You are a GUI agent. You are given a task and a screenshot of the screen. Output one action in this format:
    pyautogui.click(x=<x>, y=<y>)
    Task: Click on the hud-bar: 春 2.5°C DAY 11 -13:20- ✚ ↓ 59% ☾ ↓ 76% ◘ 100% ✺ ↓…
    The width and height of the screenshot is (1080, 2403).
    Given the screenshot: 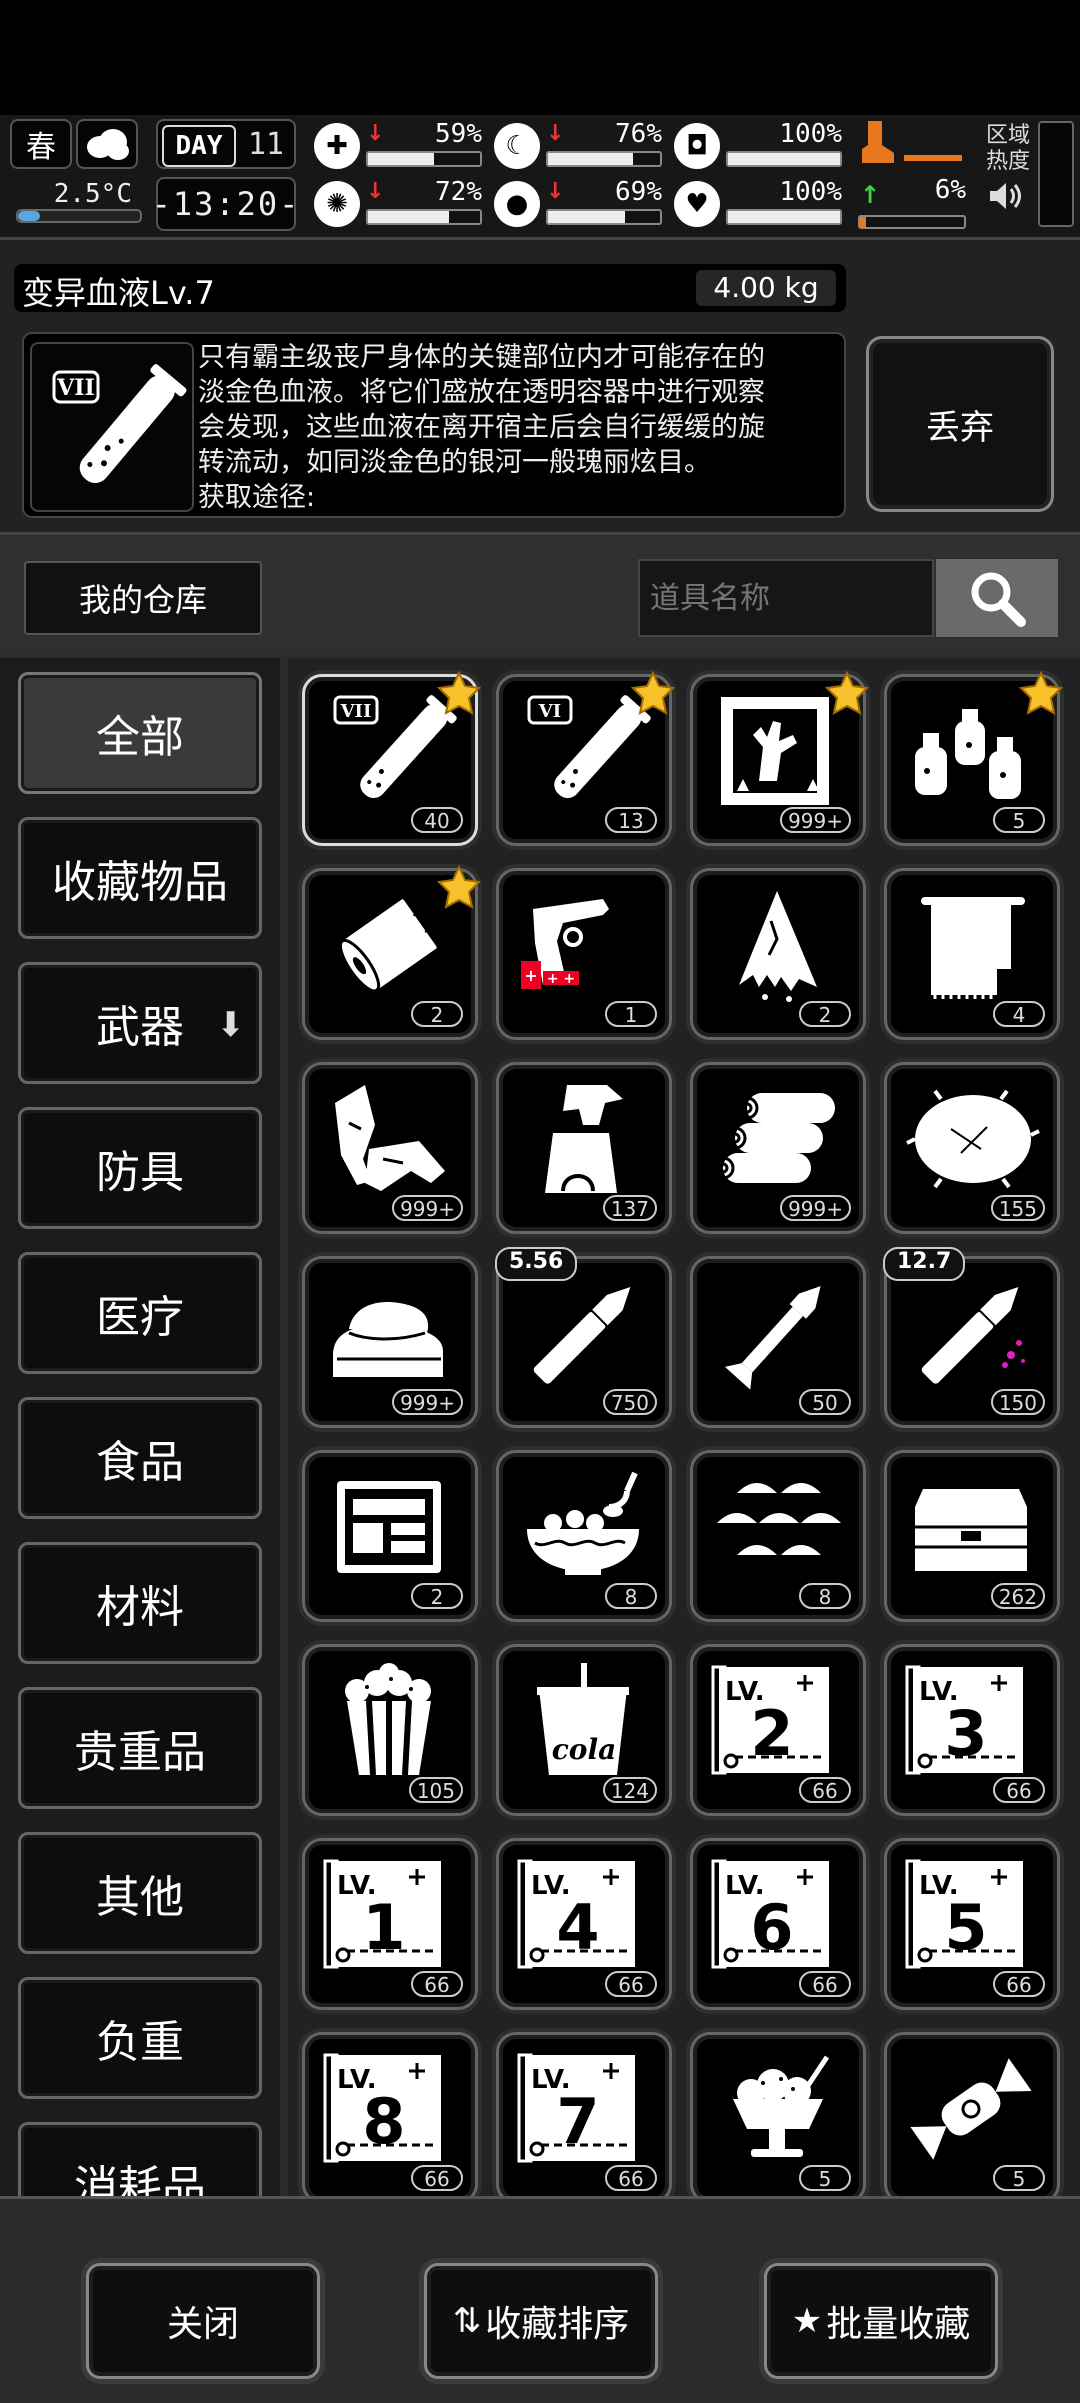 What is the action you would take?
    pyautogui.click(x=540, y=177)
    